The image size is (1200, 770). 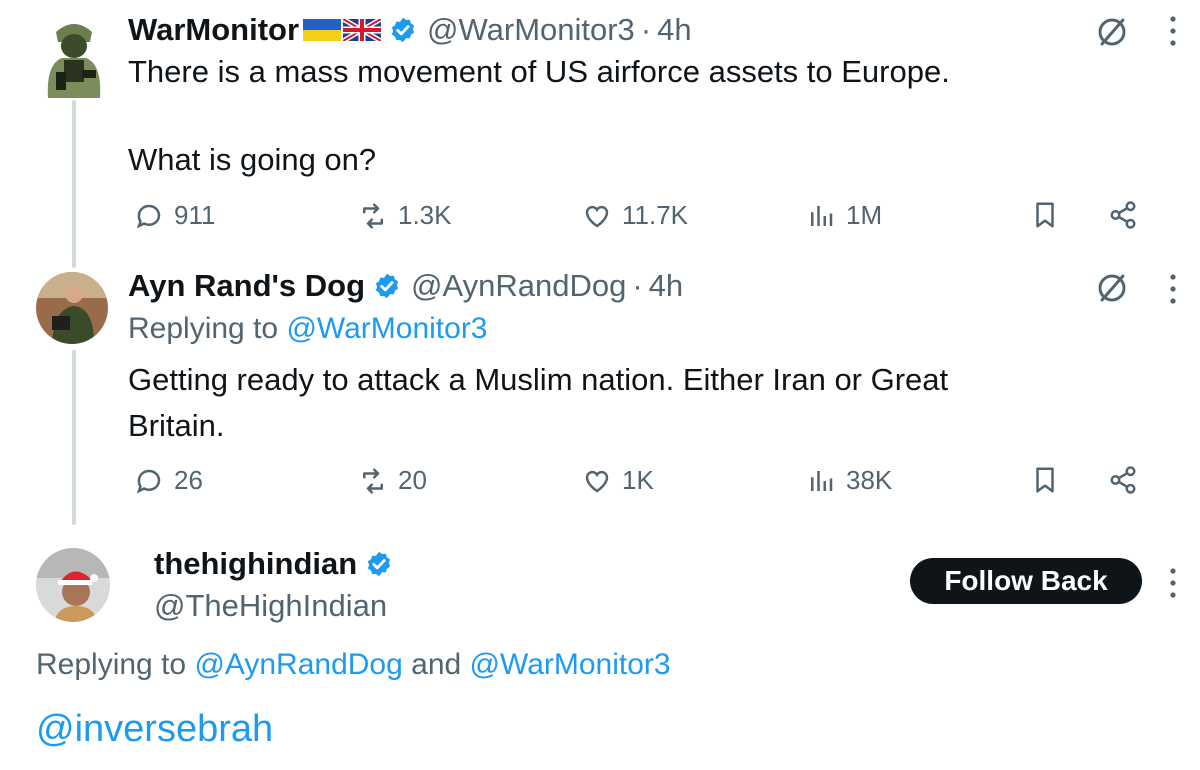 I want to click on tweet1-actions: 911 1.3K 11.7K 1M, so click(x=600, y=220).